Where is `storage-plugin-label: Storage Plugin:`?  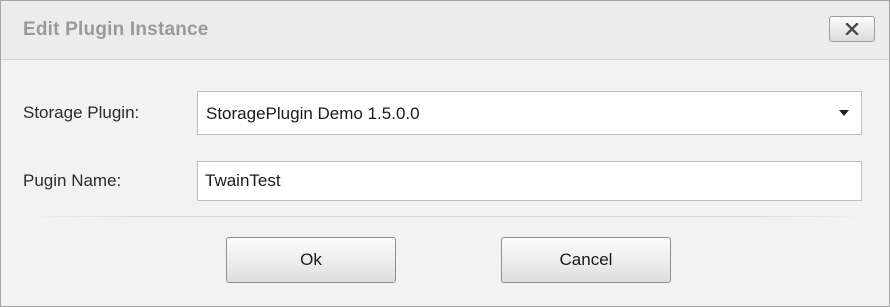
storage-plugin-label: Storage Plugin: is located at coordinates (81, 112).